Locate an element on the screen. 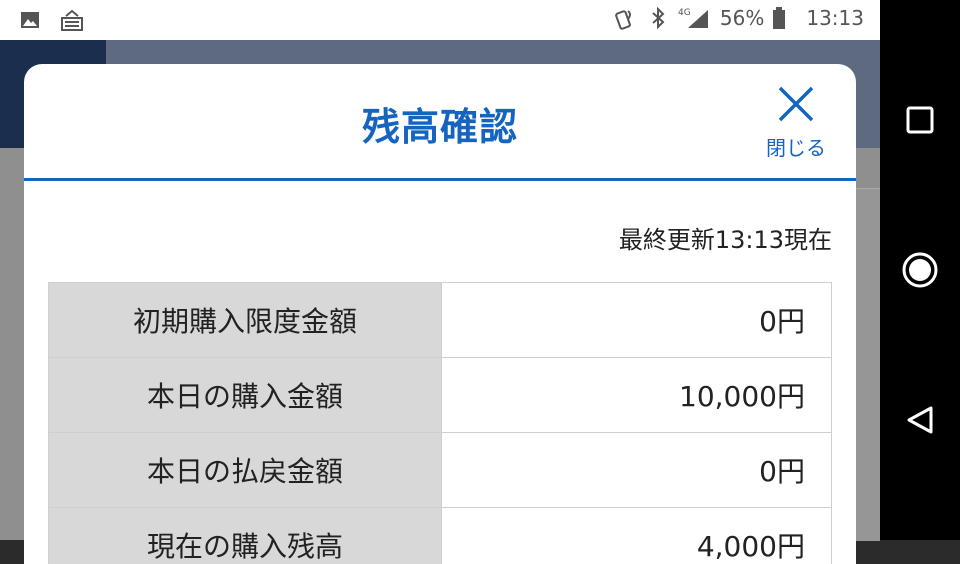 Image resolution: width=960 pixels, height=564 pixels. recents-button is located at coordinates (920, 120).